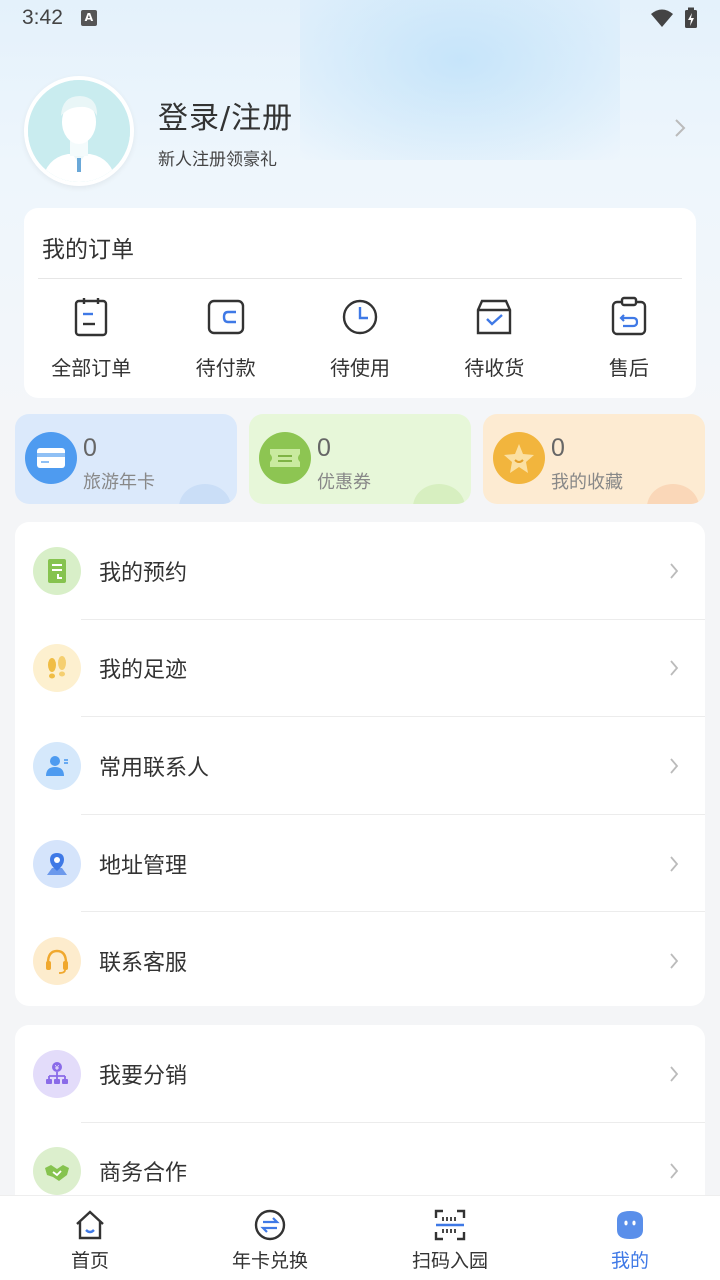 Image resolution: width=720 pixels, height=1280 pixels. Describe the element at coordinates (57, 765) in the screenshot. I see `contact-icon` at that location.